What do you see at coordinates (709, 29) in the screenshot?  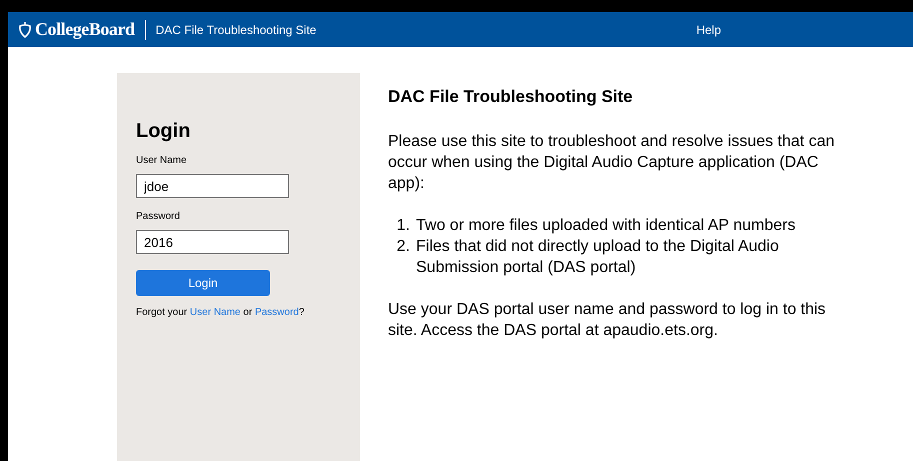 I see `help-link: Help` at bounding box center [709, 29].